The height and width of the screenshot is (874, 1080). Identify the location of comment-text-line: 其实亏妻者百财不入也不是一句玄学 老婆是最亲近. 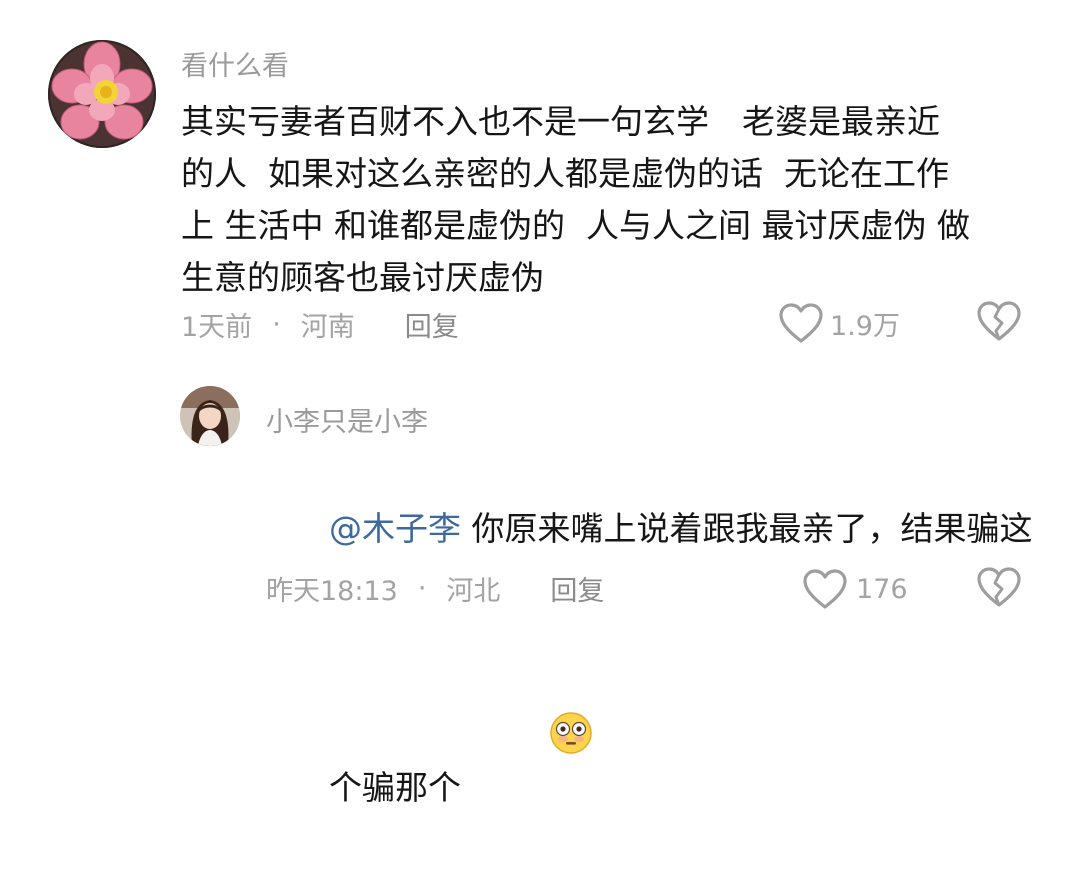
(560, 121).